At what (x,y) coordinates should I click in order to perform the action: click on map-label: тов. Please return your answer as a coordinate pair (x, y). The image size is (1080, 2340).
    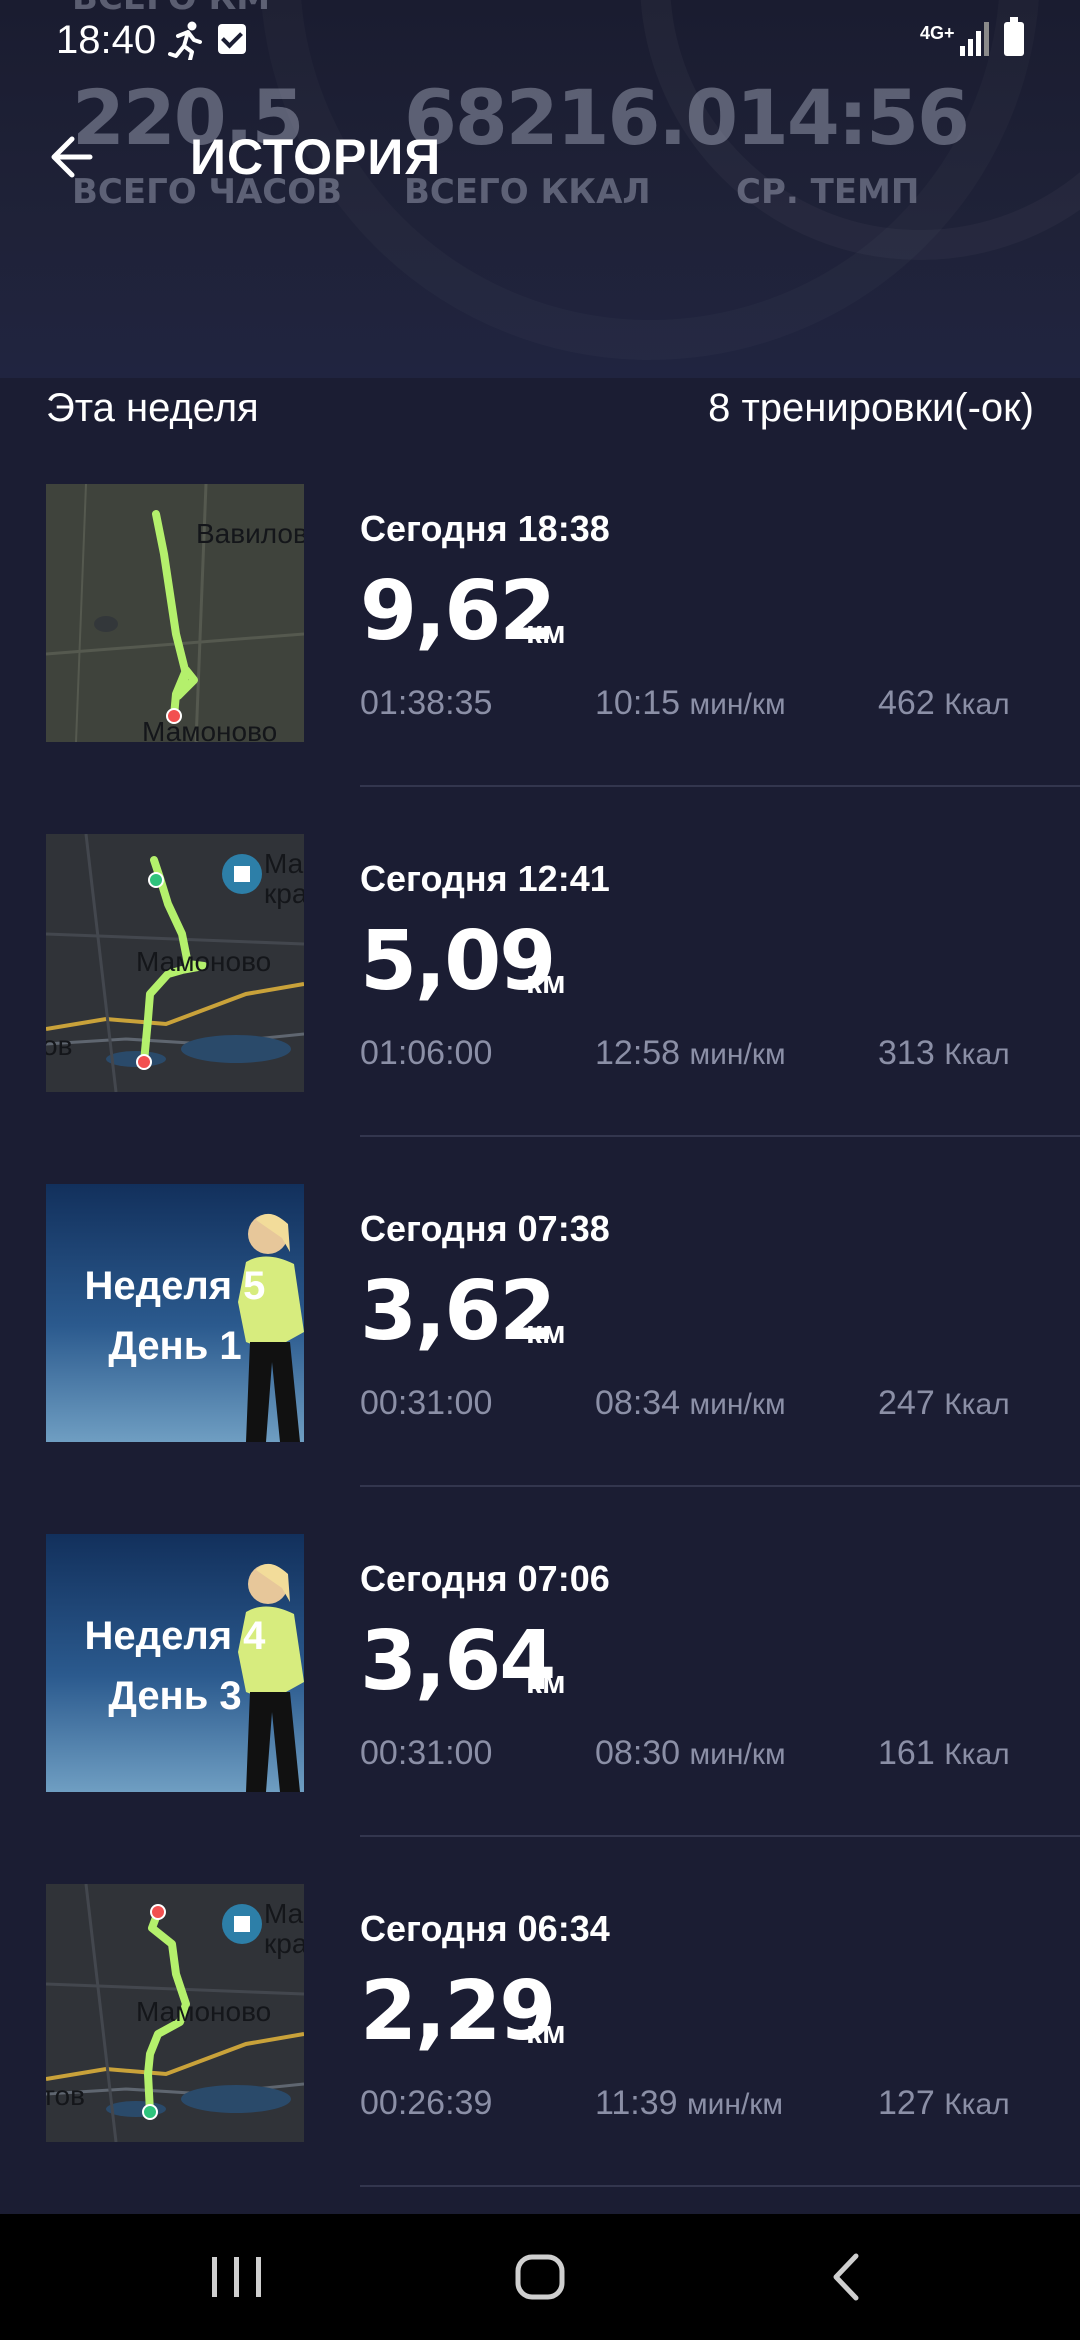
    Looking at the image, I should click on (65, 2095).